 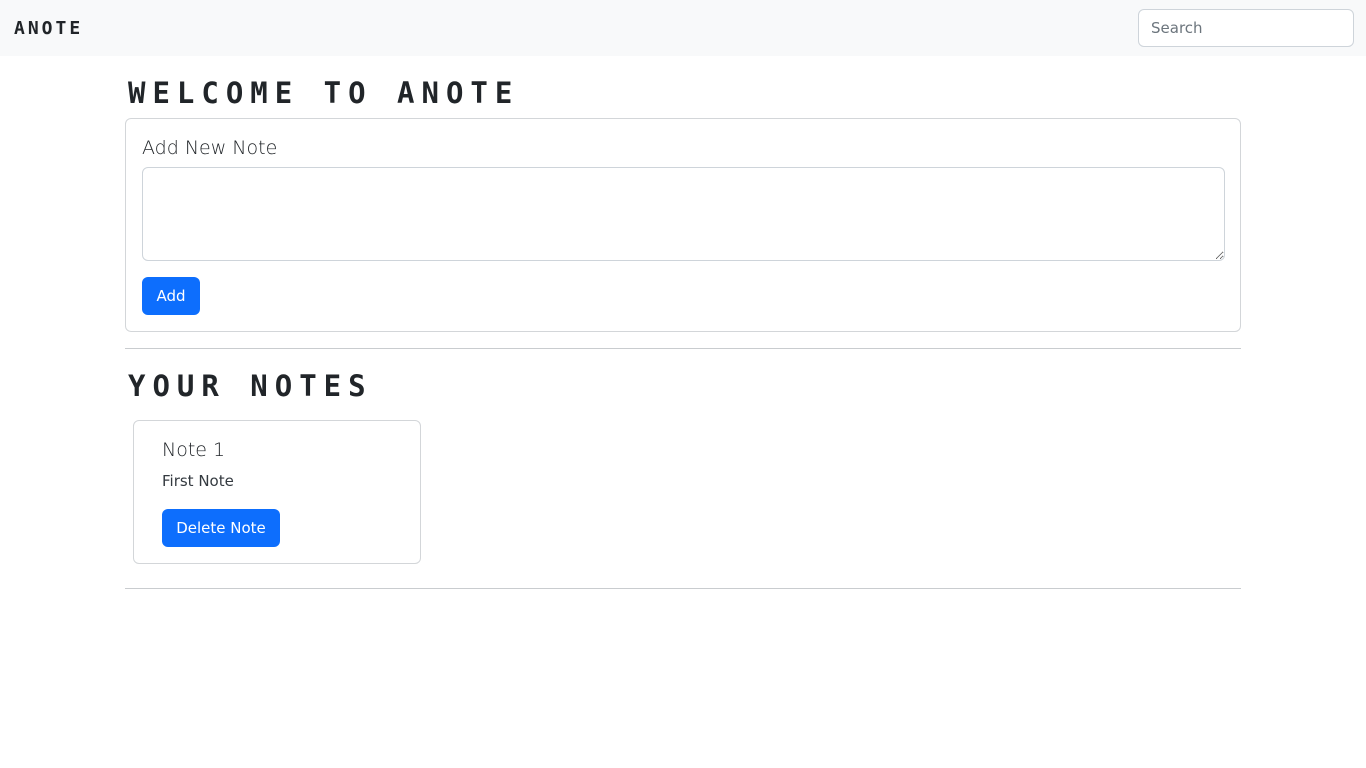 I want to click on add-note-label: Add New Note, so click(x=210, y=148).